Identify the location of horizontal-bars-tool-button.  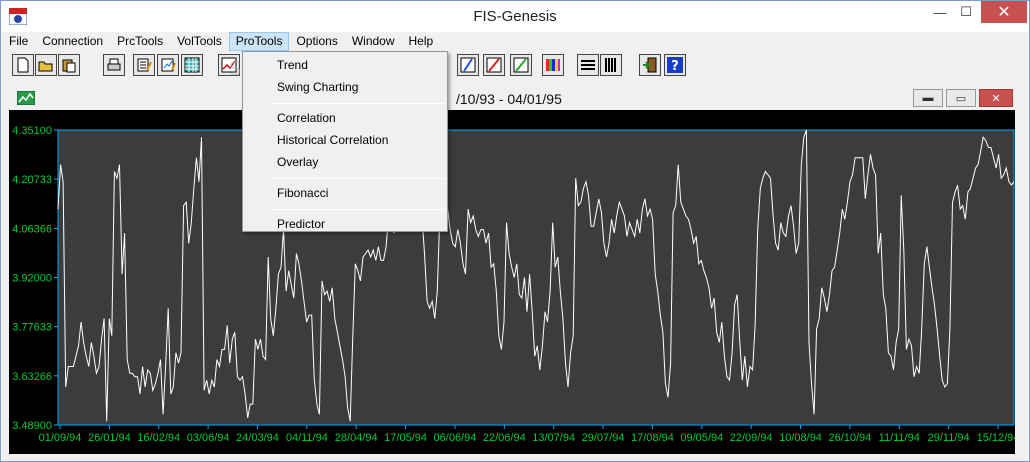
(588, 65).